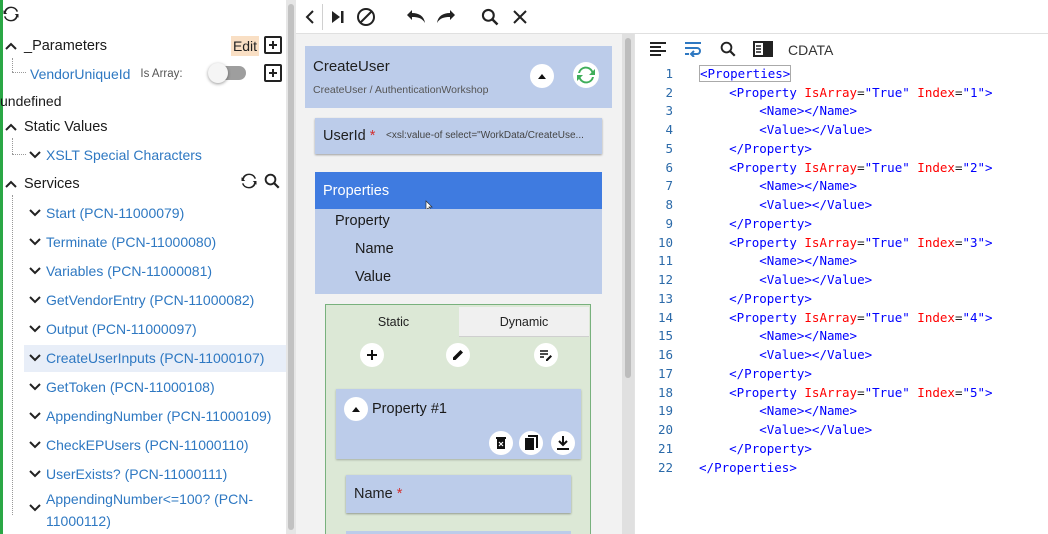 This screenshot has height=534, width=1048. I want to click on word-wrap-icon, so click(693, 49).